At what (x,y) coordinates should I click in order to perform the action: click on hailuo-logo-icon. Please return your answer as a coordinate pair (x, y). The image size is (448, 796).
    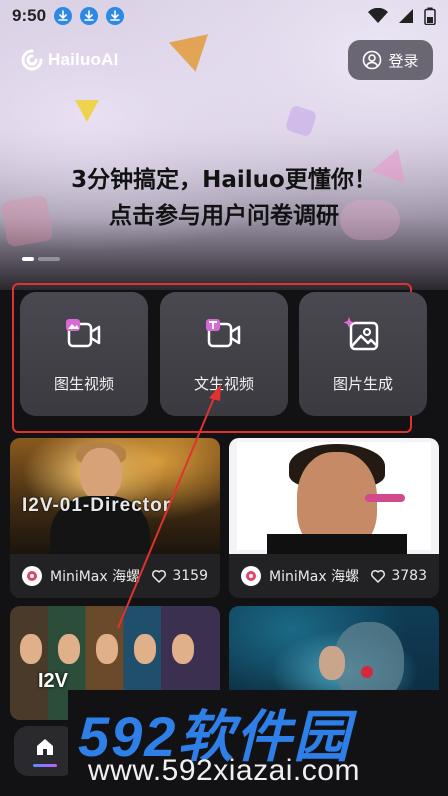
    Looking at the image, I should click on (32, 60).